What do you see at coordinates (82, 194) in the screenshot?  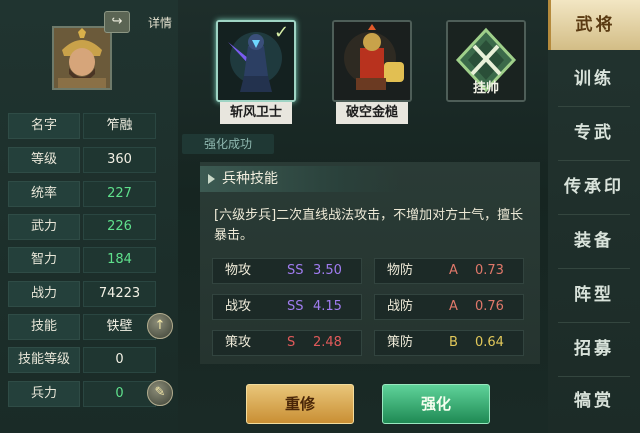 I see `stat-row-command: 统率 227` at bounding box center [82, 194].